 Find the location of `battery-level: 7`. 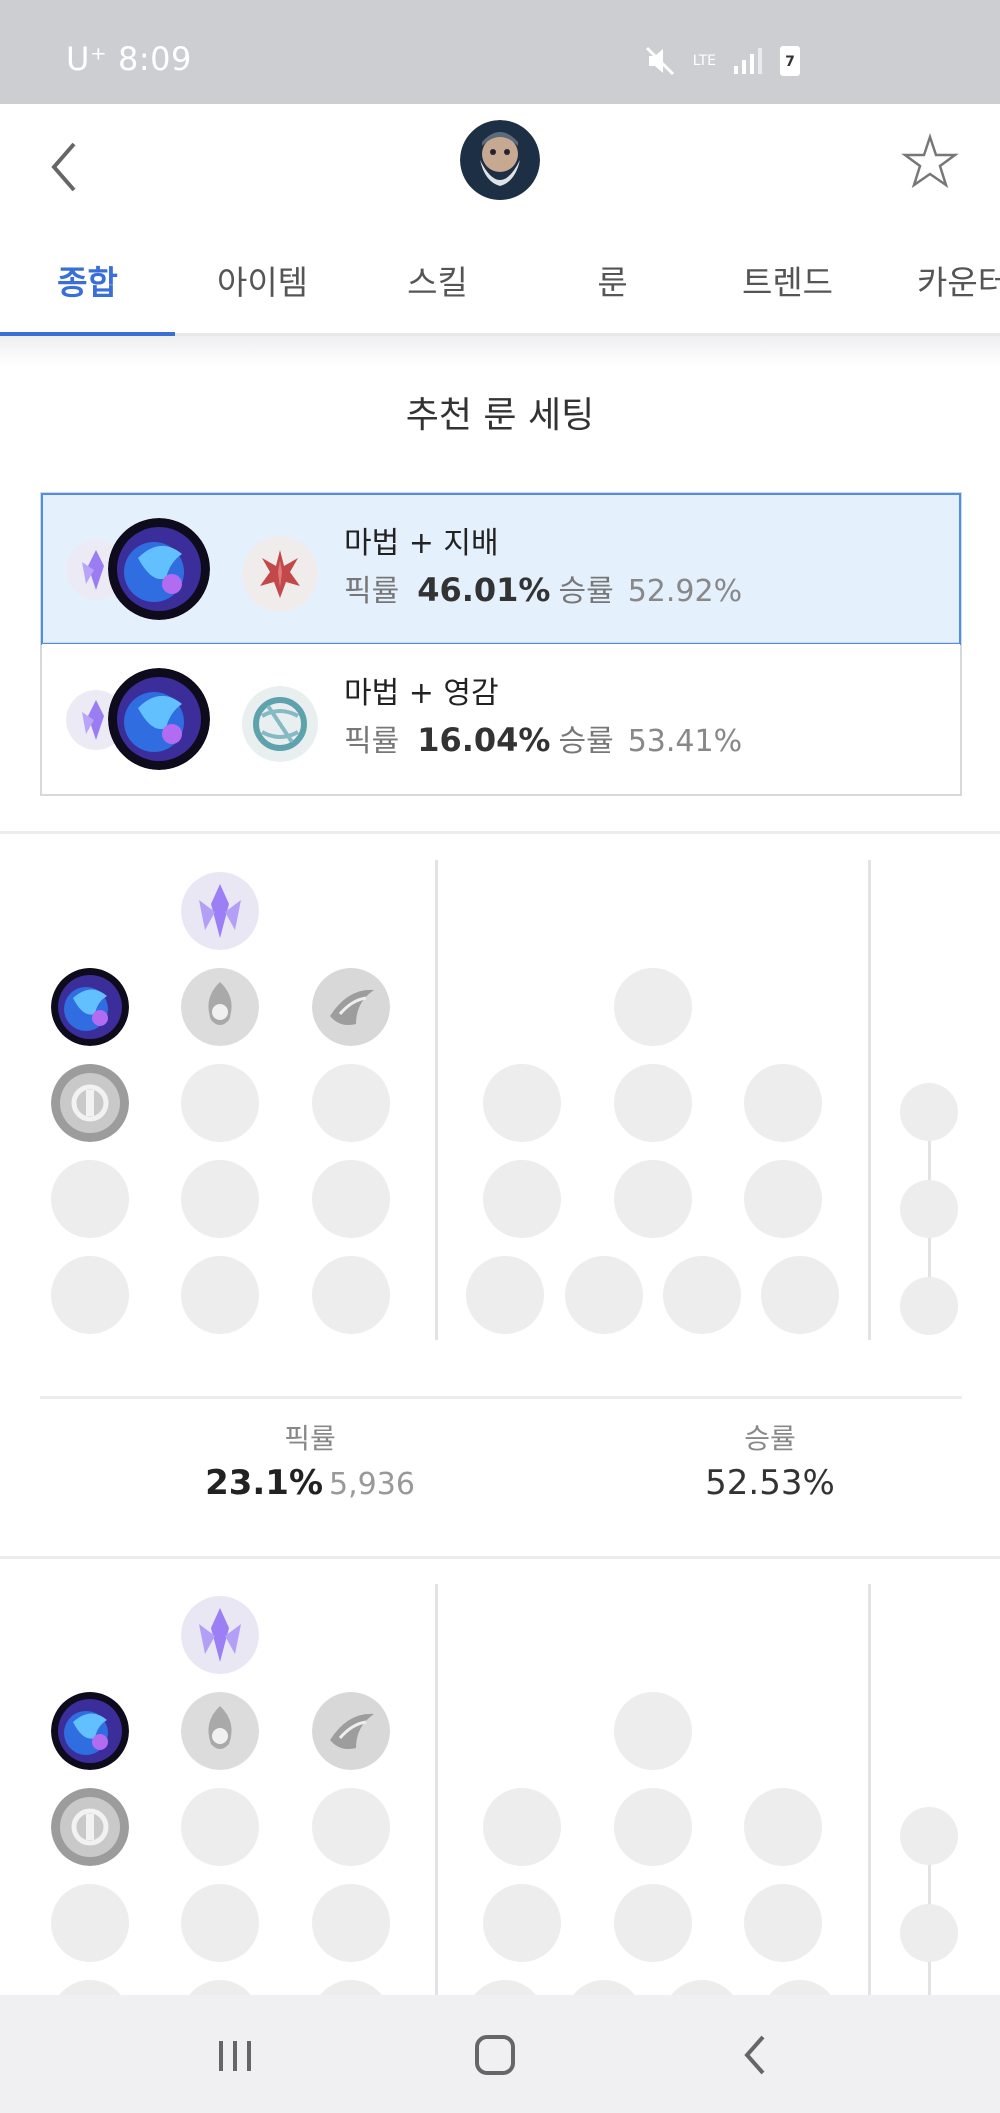

battery-level: 7 is located at coordinates (790, 62).